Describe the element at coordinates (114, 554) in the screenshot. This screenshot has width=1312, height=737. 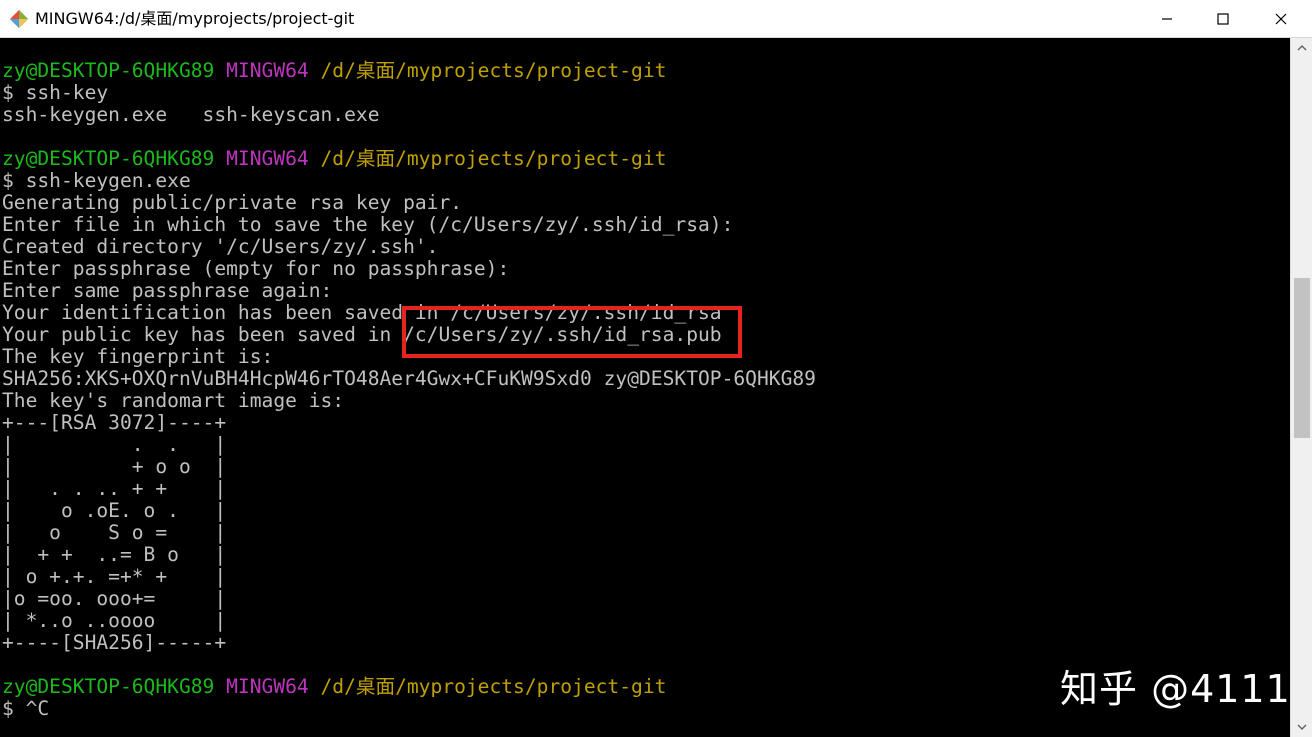
I see `terminal-text-segment: | + + ..= B o |` at that location.